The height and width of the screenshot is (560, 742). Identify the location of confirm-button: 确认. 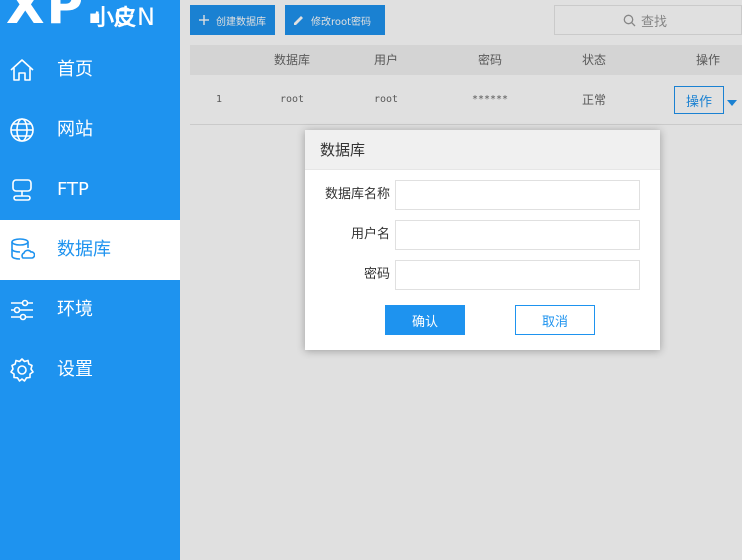
(425, 320).